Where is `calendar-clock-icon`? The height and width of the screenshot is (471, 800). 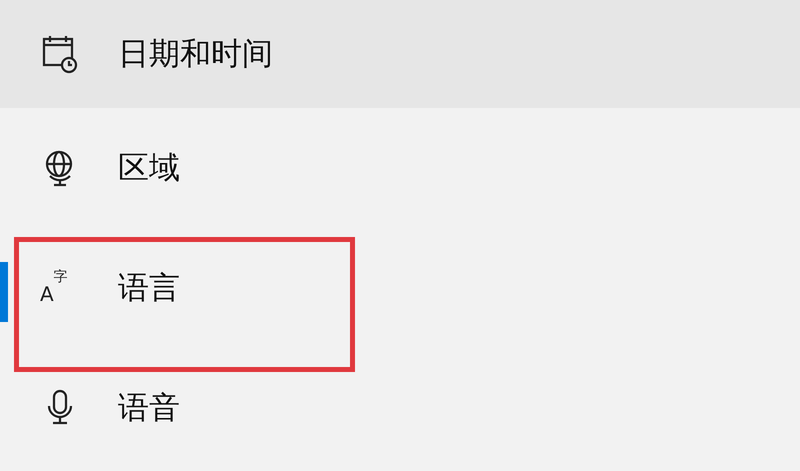
calendar-clock-icon is located at coordinates (60, 54).